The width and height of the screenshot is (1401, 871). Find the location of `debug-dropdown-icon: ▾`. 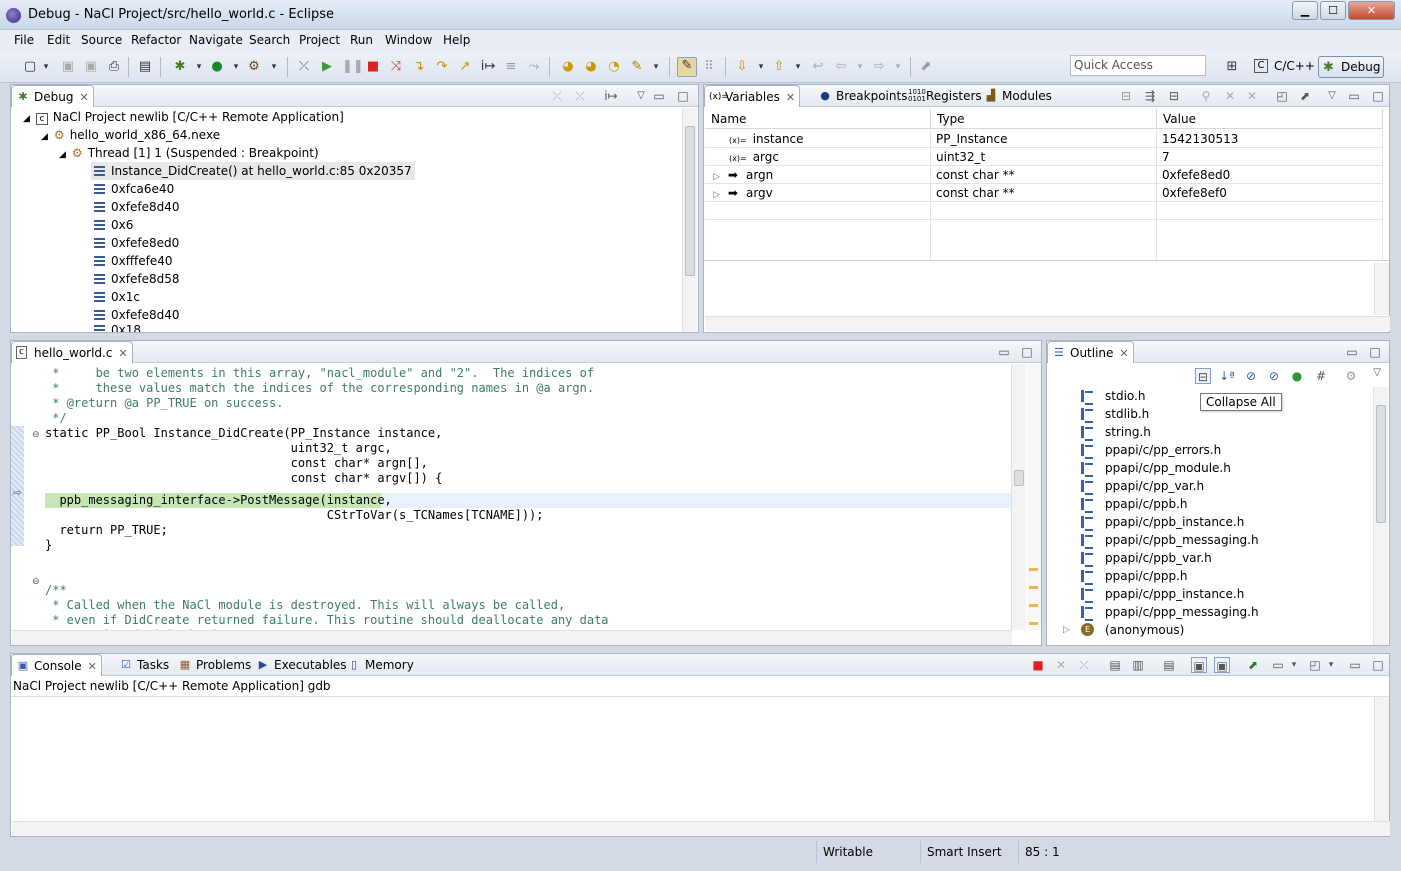

debug-dropdown-icon: ▾ is located at coordinates (199, 67).